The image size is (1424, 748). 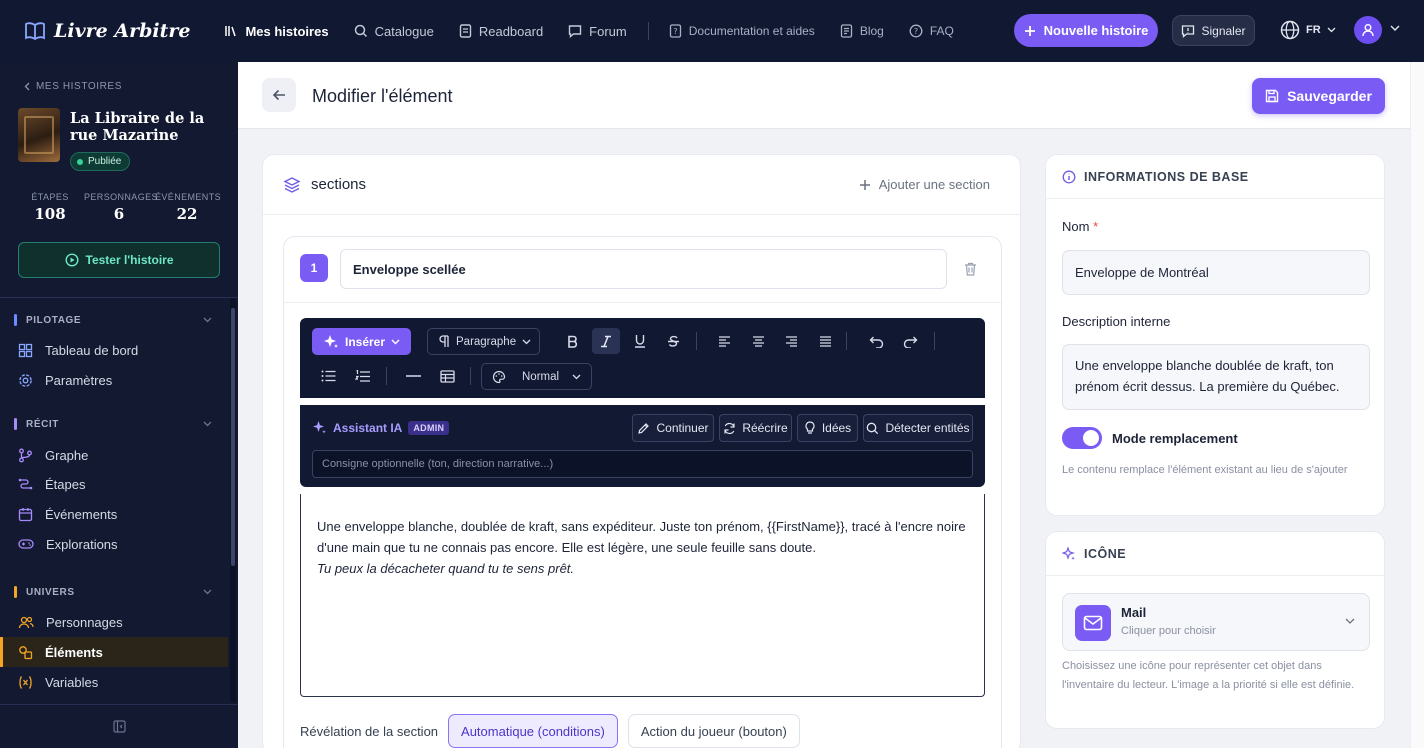 What do you see at coordinates (119, 726) in the screenshot?
I see `collapse-sidebar-icon` at bounding box center [119, 726].